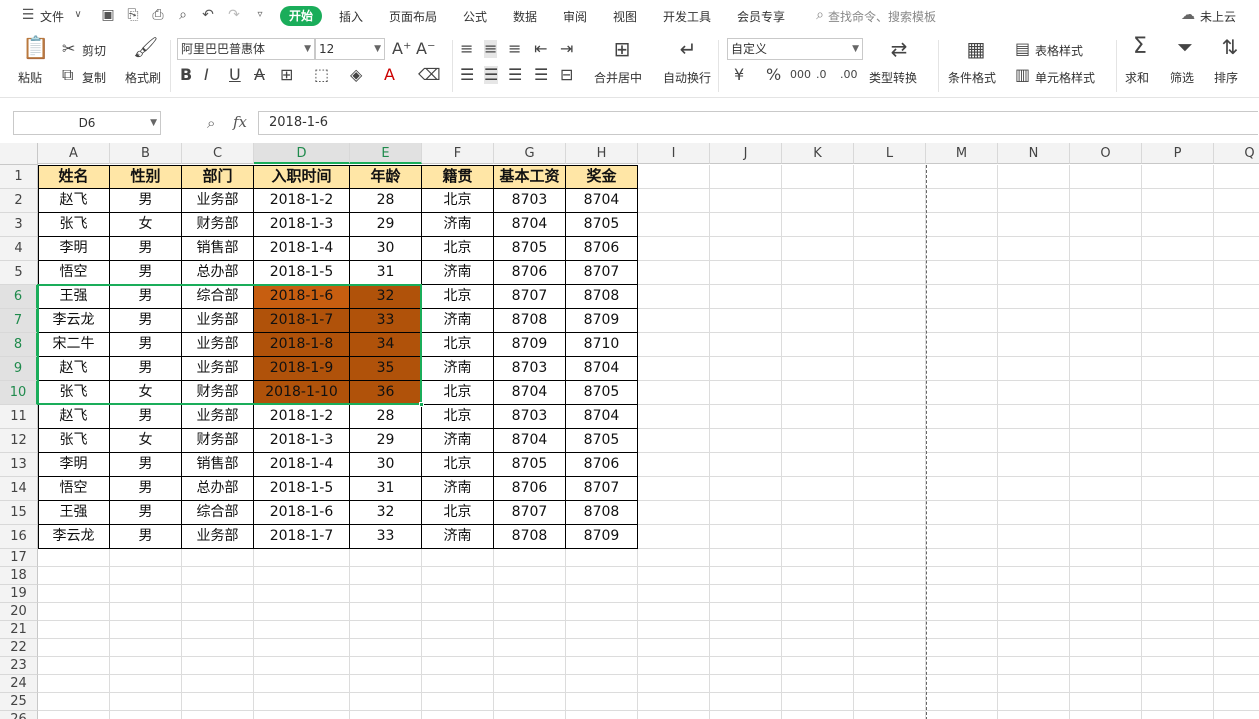 Image resolution: width=1259 pixels, height=719 pixels. I want to click on sort-button: 排序, so click(1226, 77).